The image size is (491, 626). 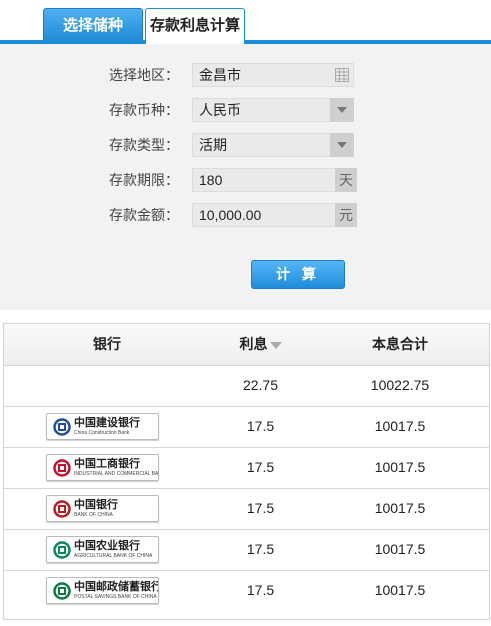 I want to click on table-row: 中国建设银行 China Construction Bank 17.5 10017.5, so click(x=246, y=427).